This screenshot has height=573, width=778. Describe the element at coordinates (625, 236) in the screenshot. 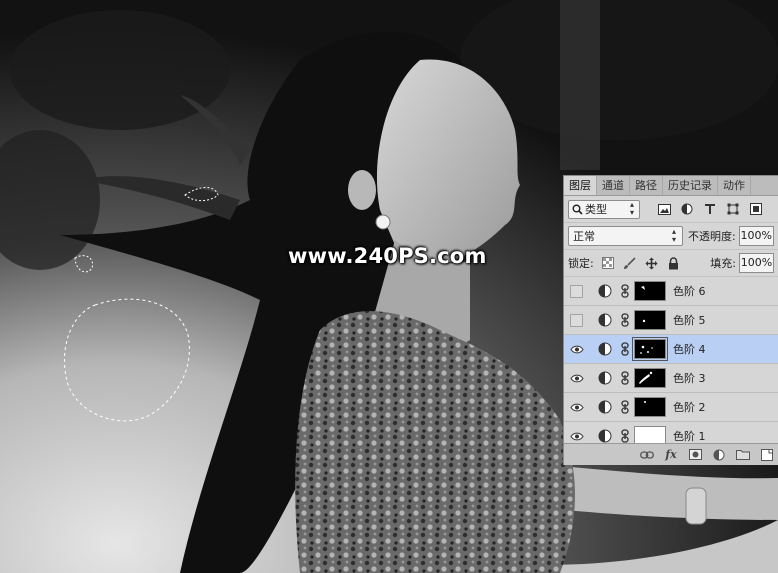

I see `blend-mode-select: 正常 ▴ ▾` at that location.